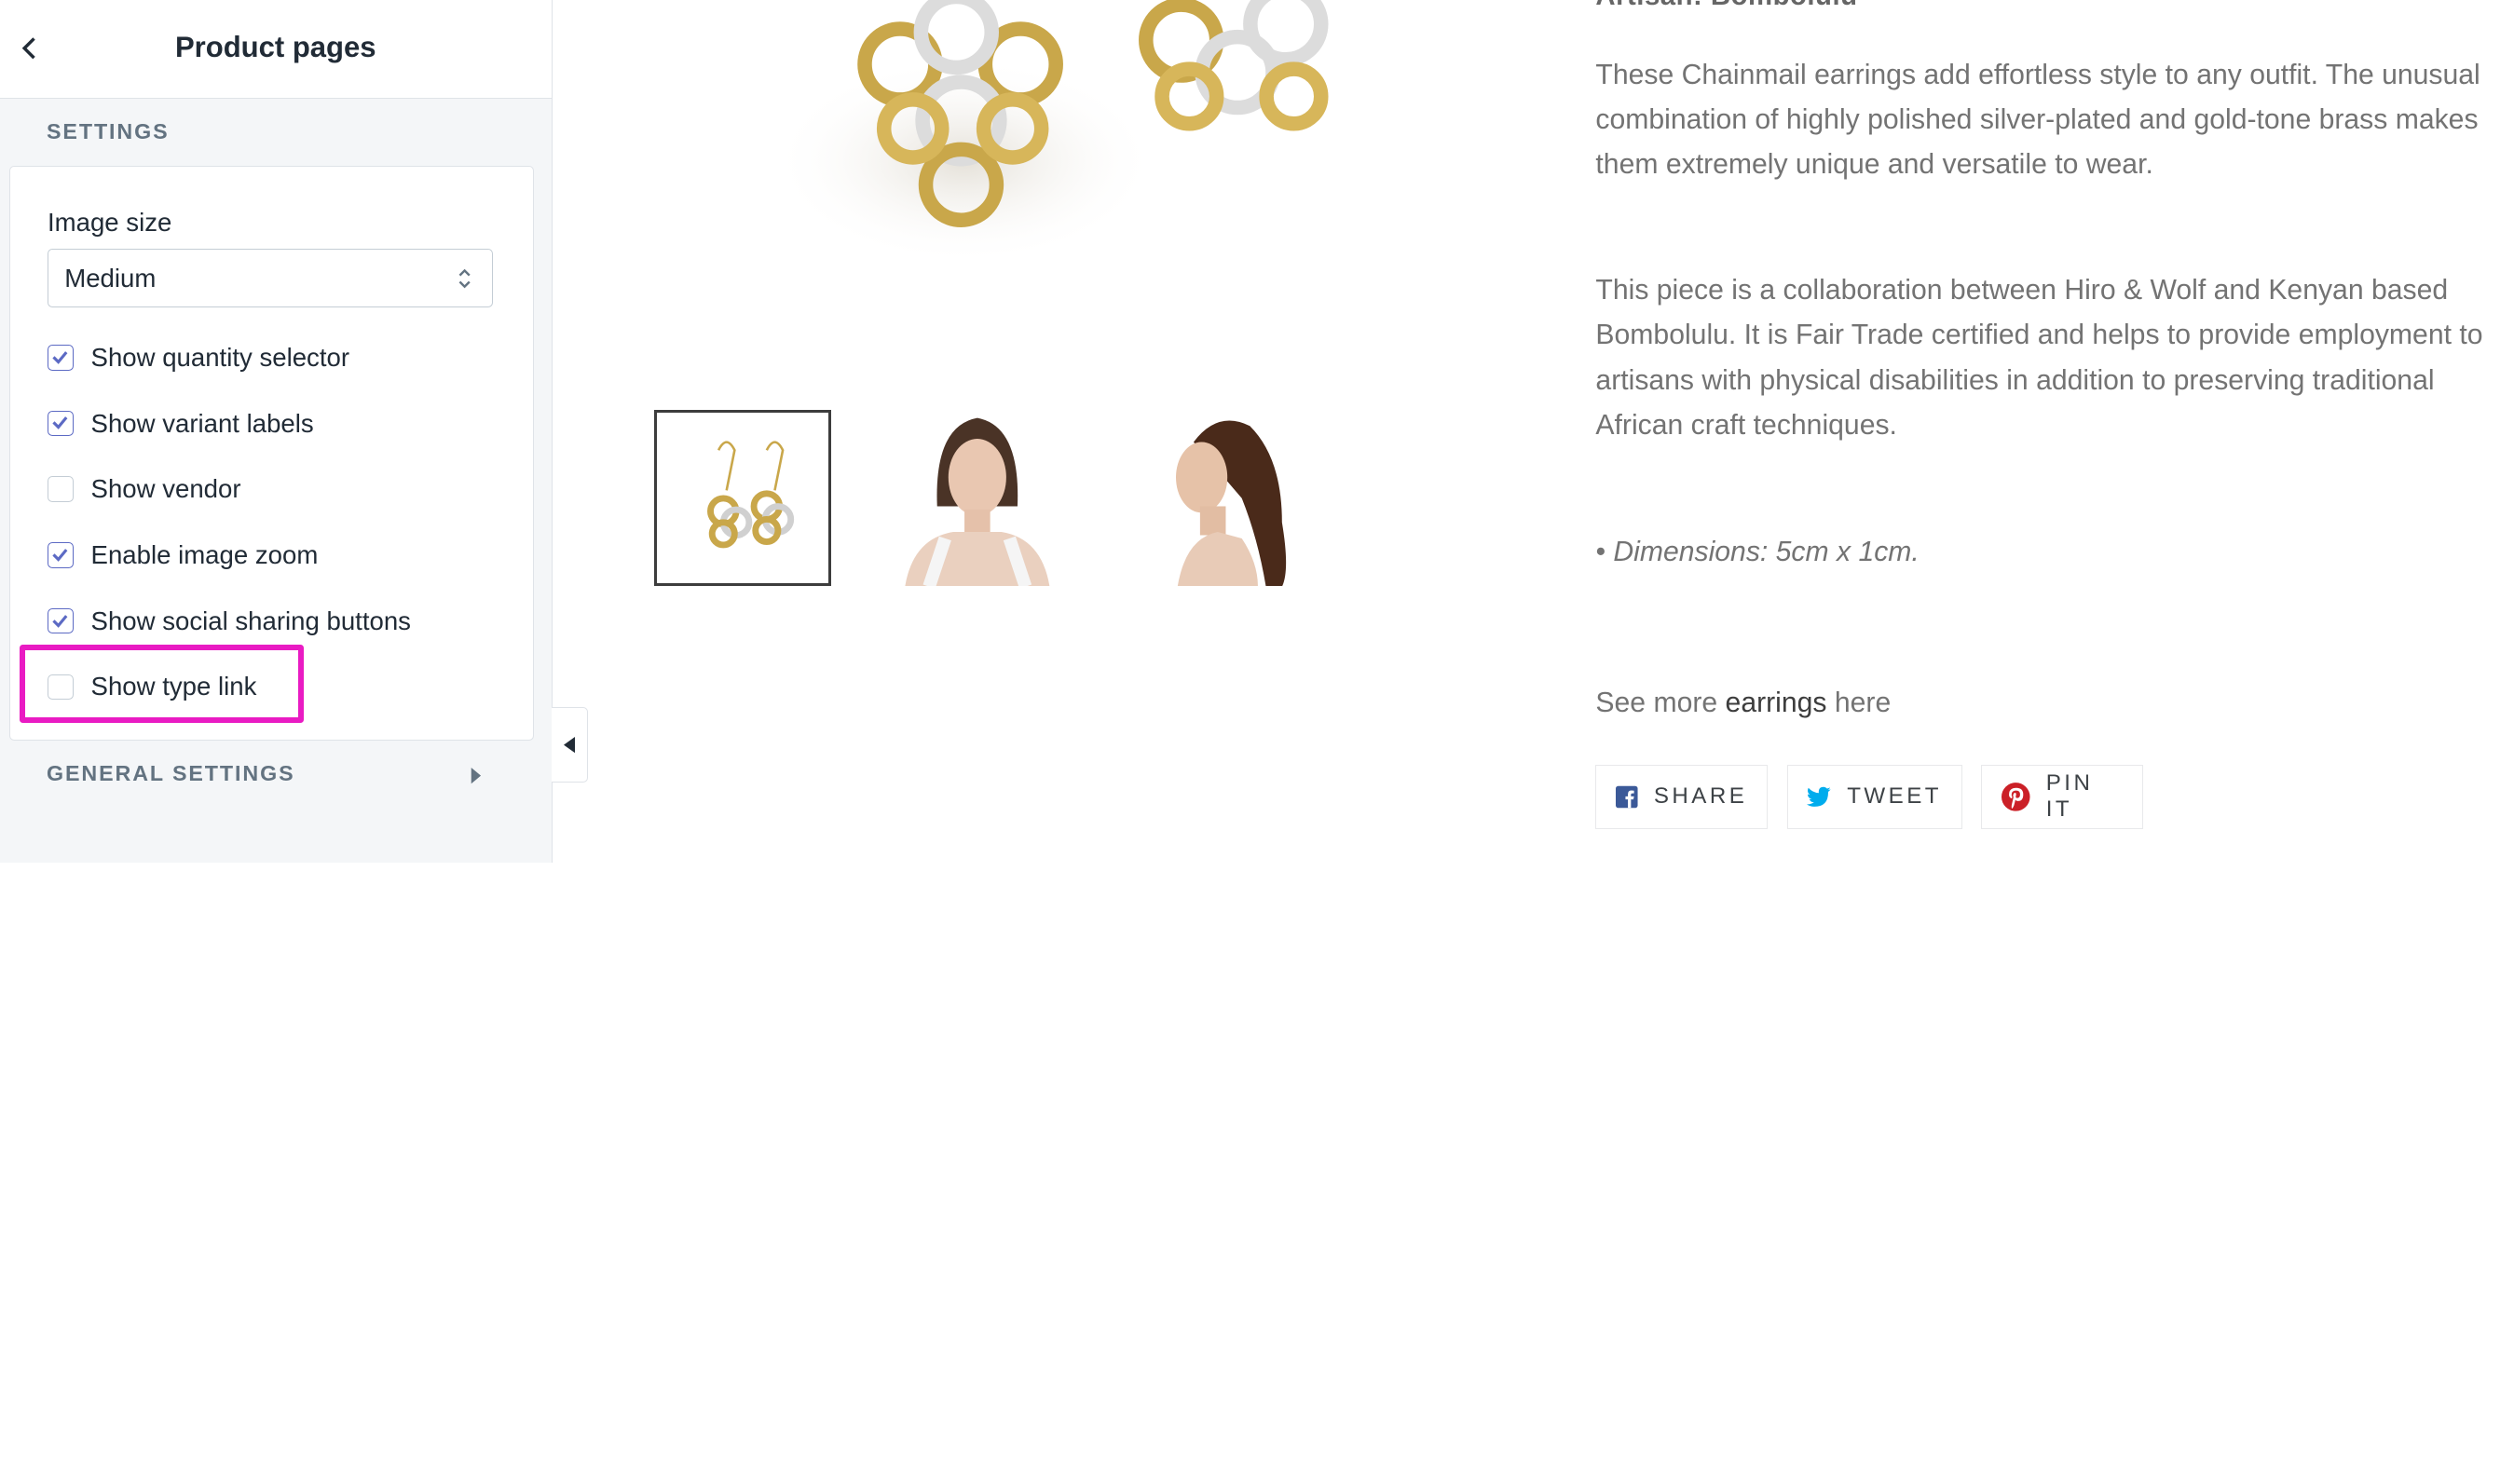  What do you see at coordinates (165, 489) in the screenshot?
I see `show-vendor-label: Show vendor` at bounding box center [165, 489].